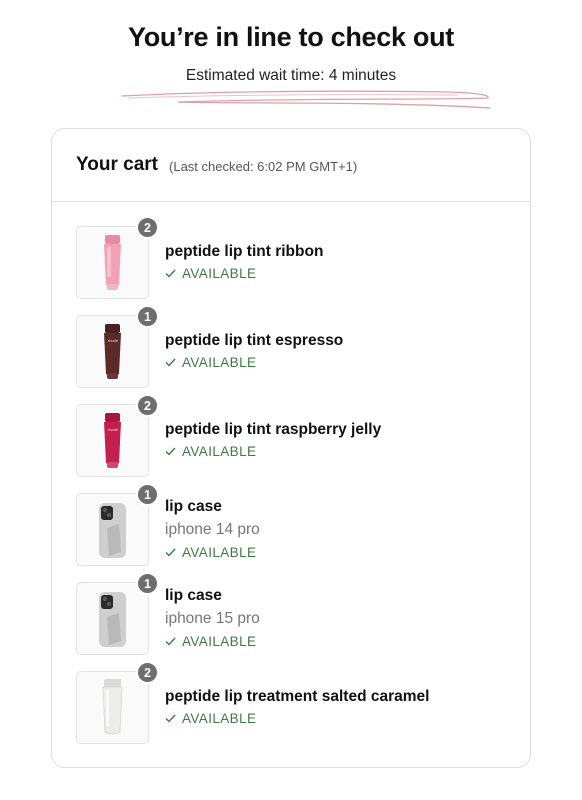  I want to click on cart-item: 2 peptide lip tint ribbon AVAILABLE, so click(296, 258).